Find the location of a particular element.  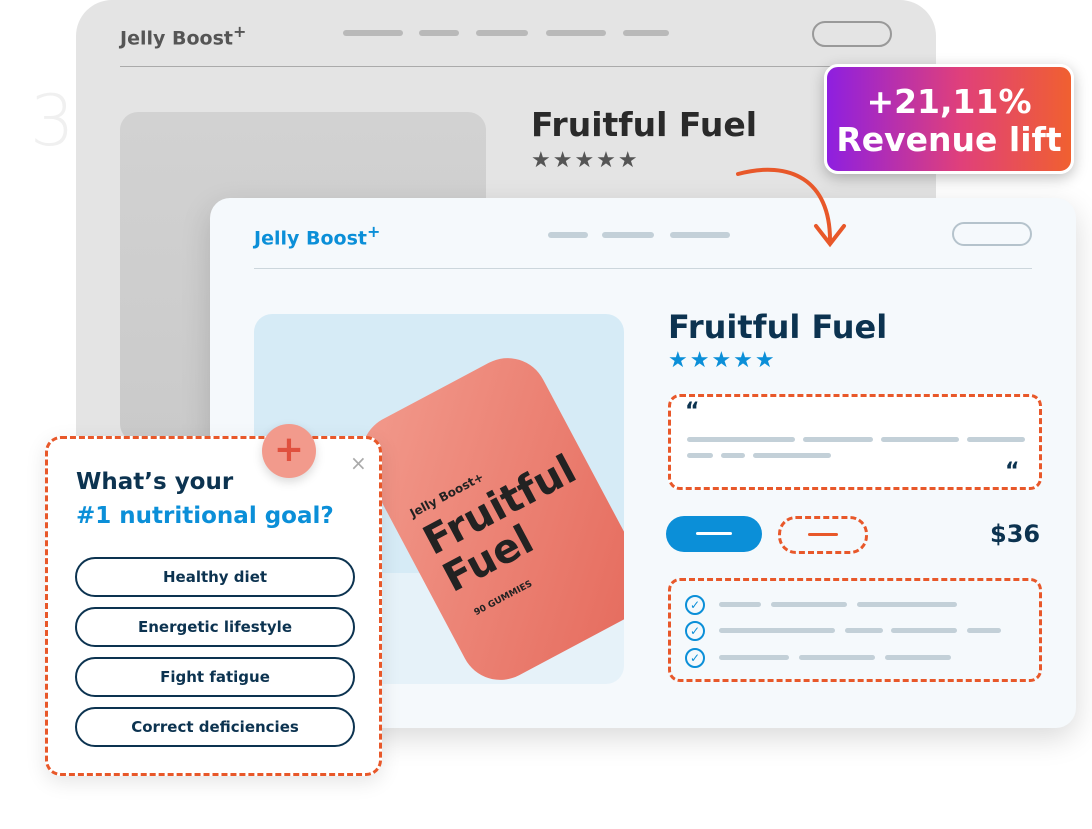

jar-illustration: Jelly Boost+ Fruitful Fuel 90 GUMMIES is located at coordinates (485, 514).